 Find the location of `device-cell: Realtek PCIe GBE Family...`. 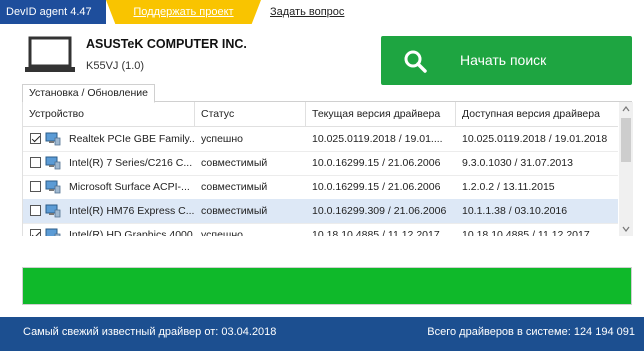

device-cell: Realtek PCIe GBE Family... is located at coordinates (109, 139).